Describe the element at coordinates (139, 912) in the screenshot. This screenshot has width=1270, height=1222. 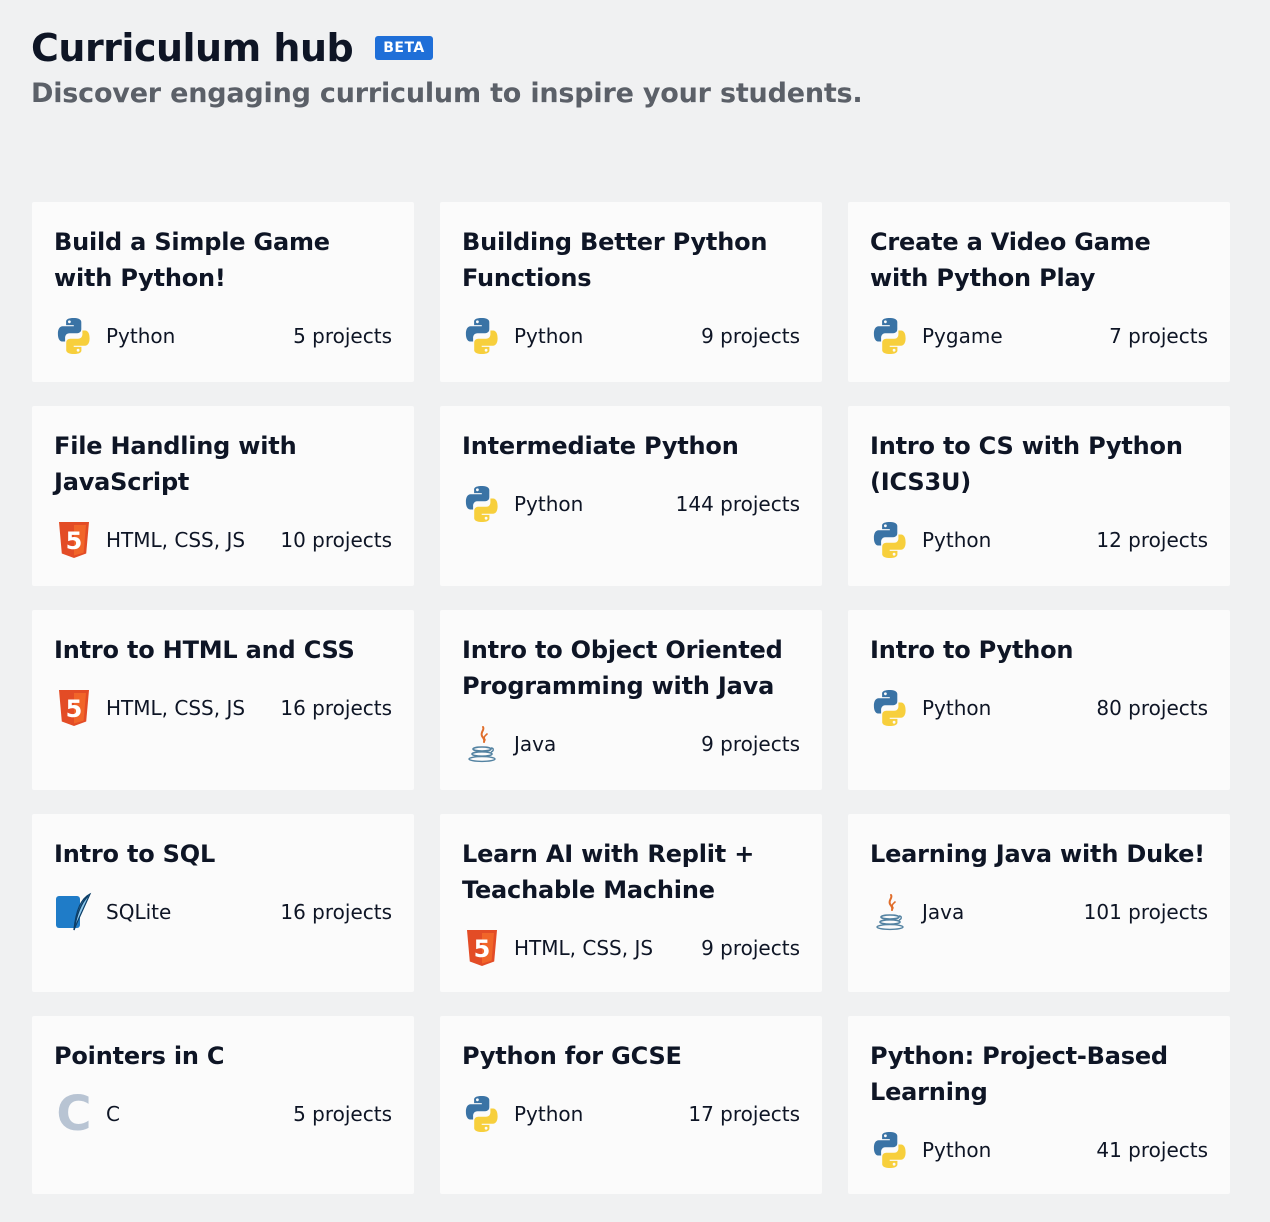
I see `language-label: SQLite` at that location.